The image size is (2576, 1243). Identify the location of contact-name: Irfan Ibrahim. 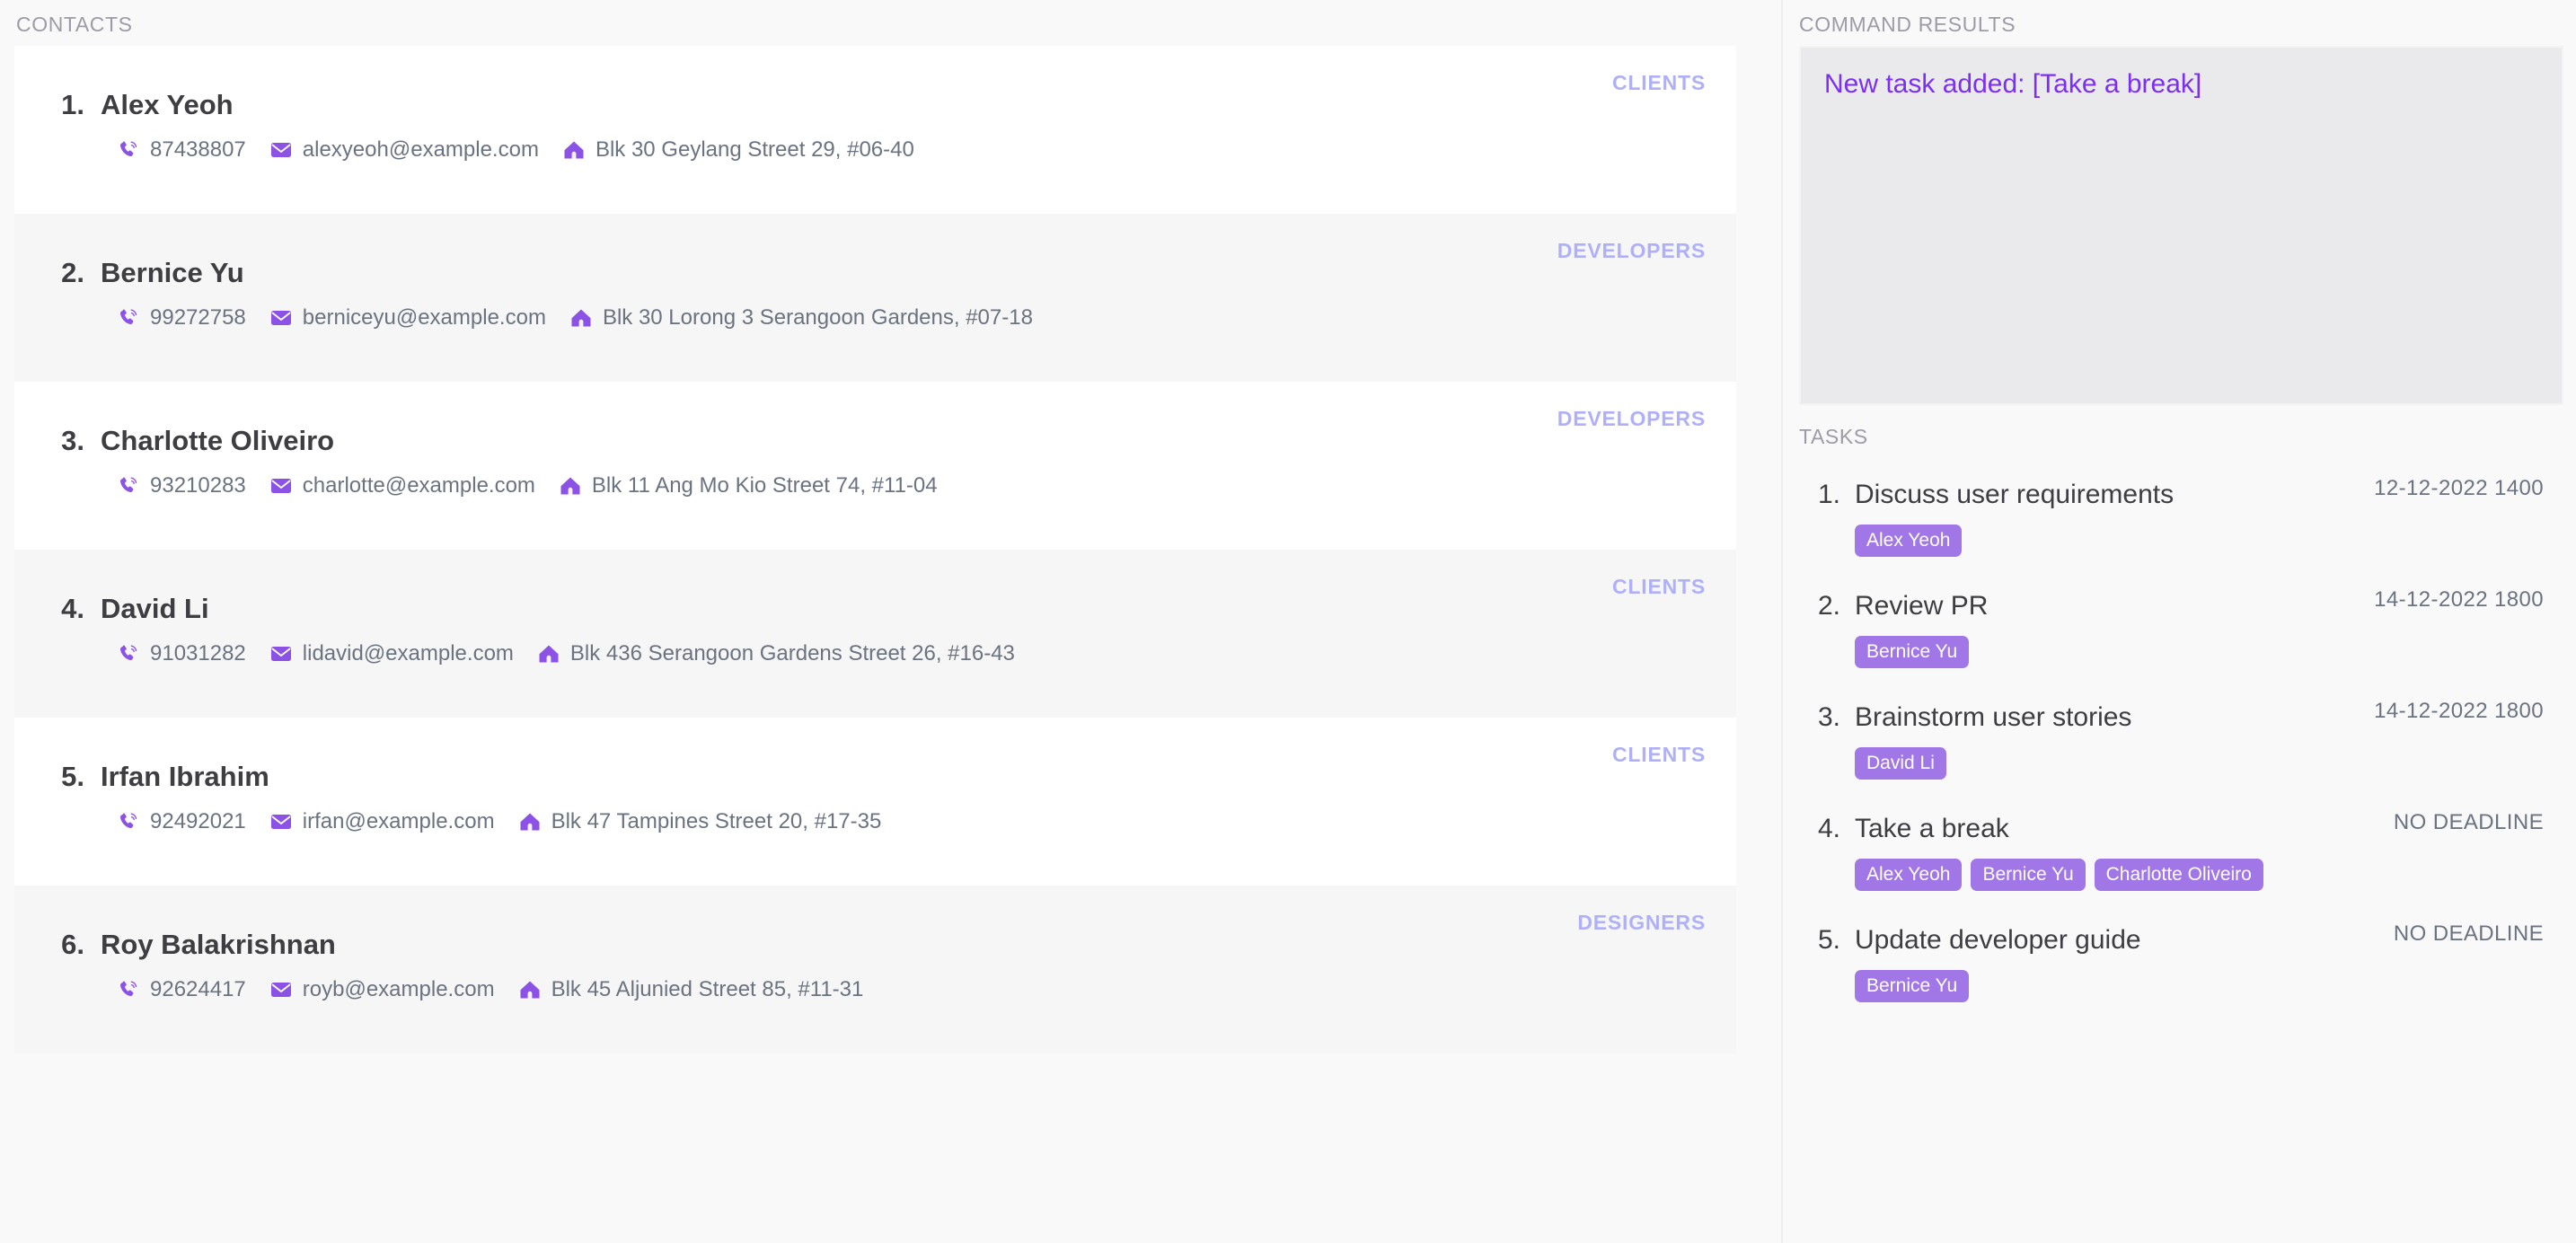
(185, 776).